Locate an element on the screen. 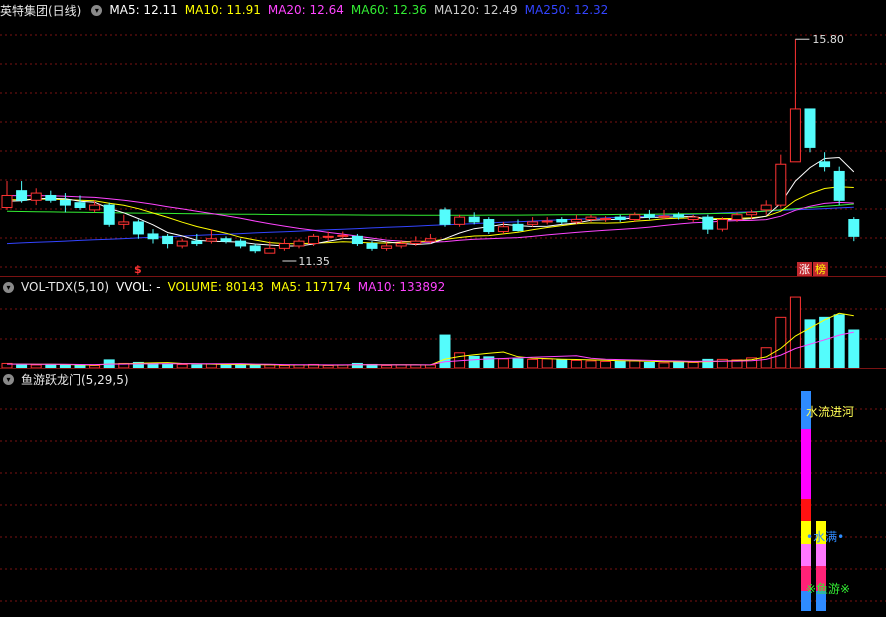  ma10-label: MA10: 11.91 is located at coordinates (222, 10).